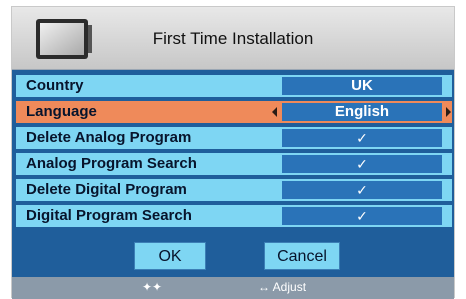 This screenshot has height=299, width=466. What do you see at coordinates (61, 111) in the screenshot?
I see `language-label: Language` at bounding box center [61, 111].